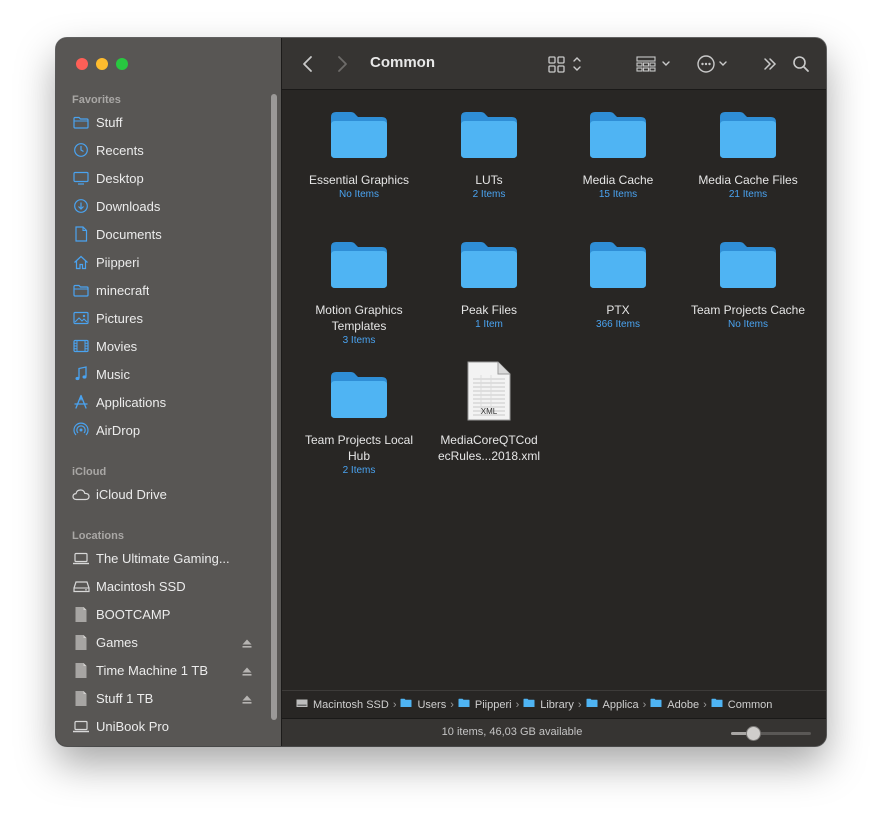 The height and width of the screenshot is (820, 882). What do you see at coordinates (167, 122) in the screenshot?
I see `sidebar-item-stuff: Stuff` at bounding box center [167, 122].